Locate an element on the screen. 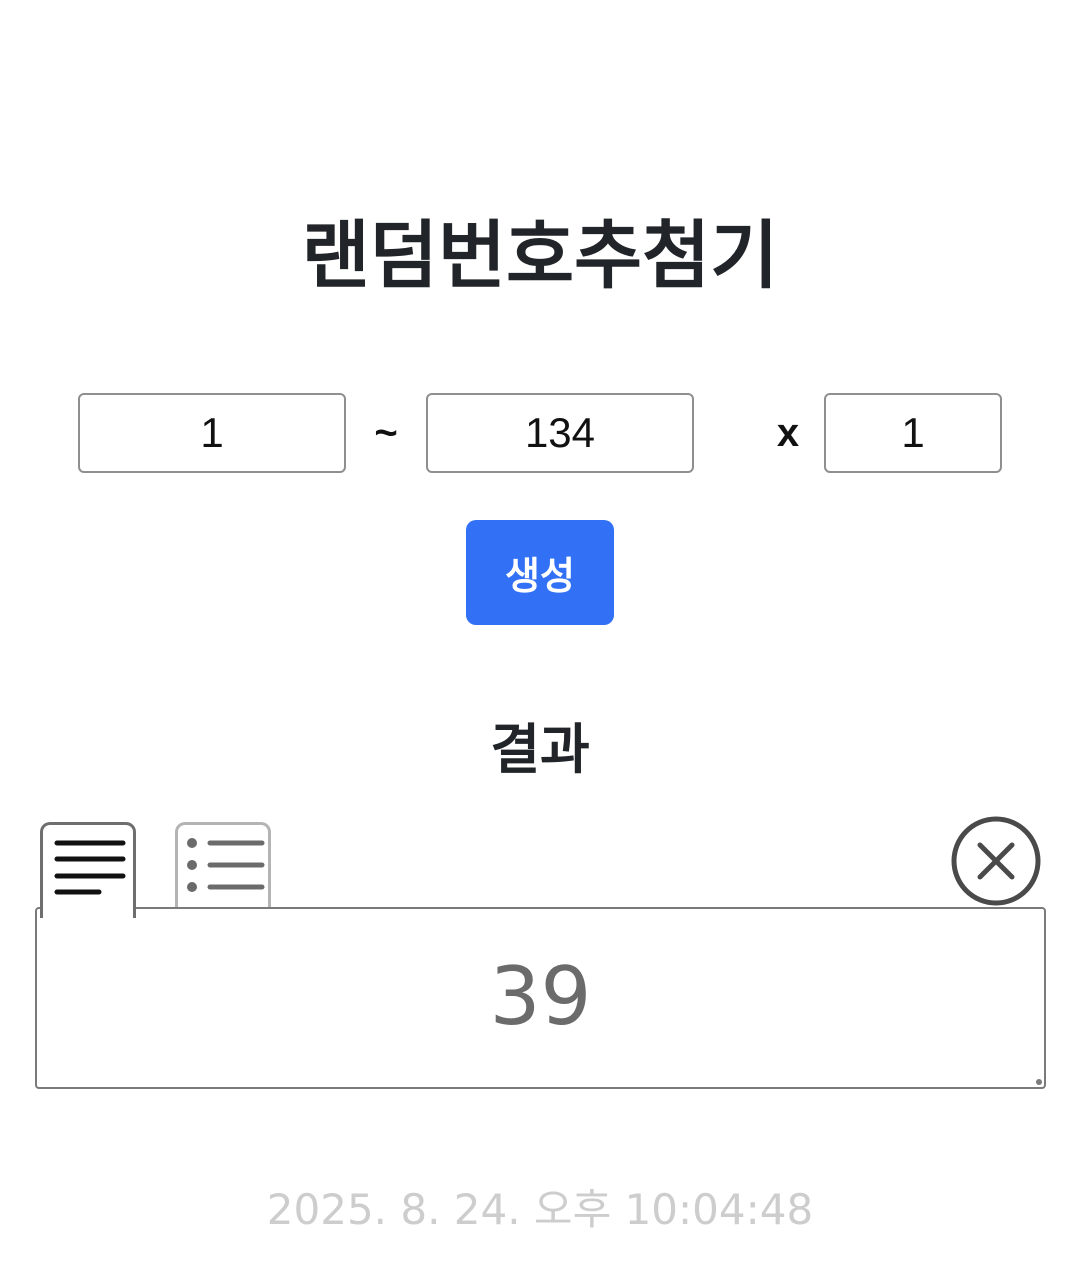 This screenshot has height=1280, width=1080. result-heading: 결과 is located at coordinates (540, 749).